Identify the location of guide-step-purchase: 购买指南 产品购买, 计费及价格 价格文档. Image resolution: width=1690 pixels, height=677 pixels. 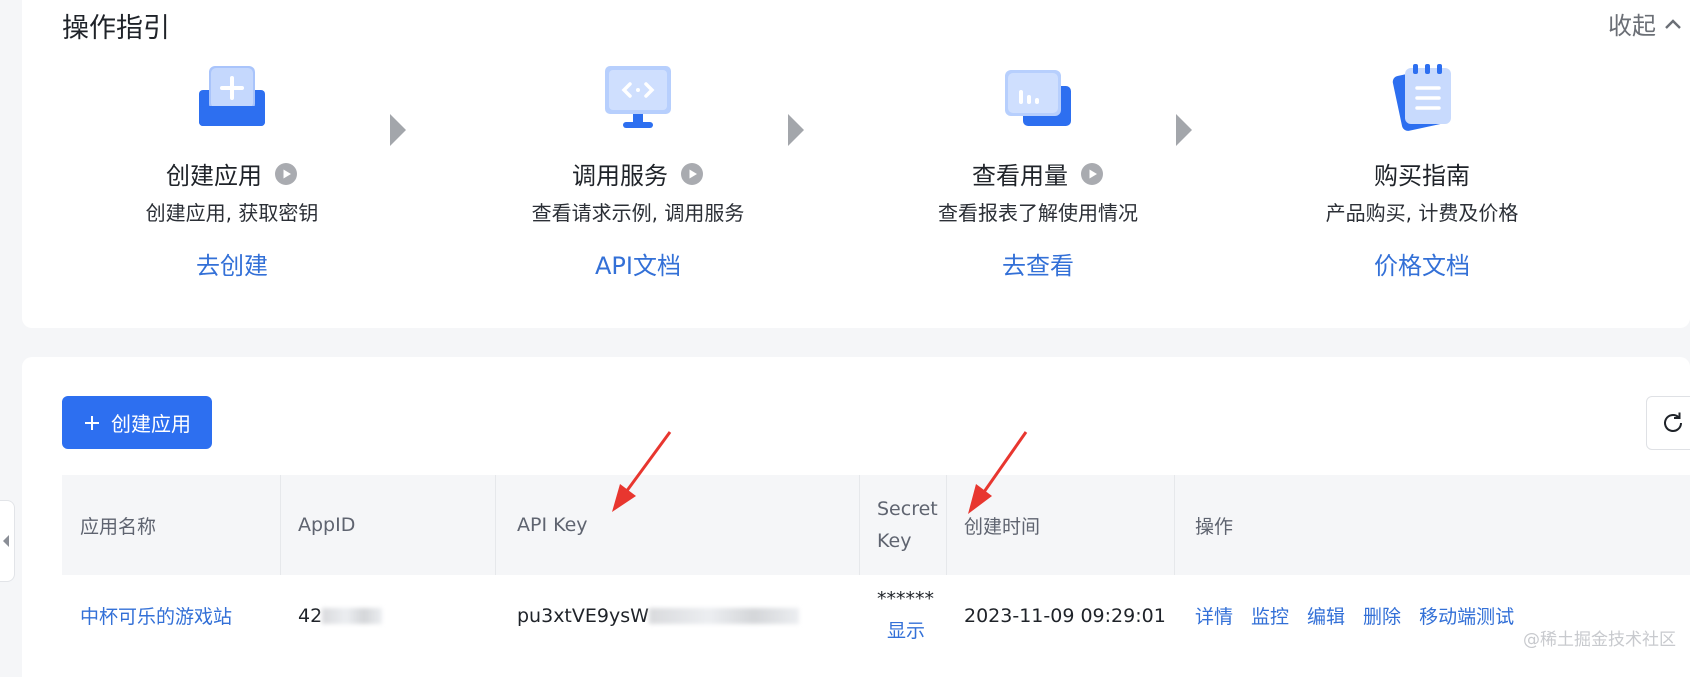
(1422, 170).